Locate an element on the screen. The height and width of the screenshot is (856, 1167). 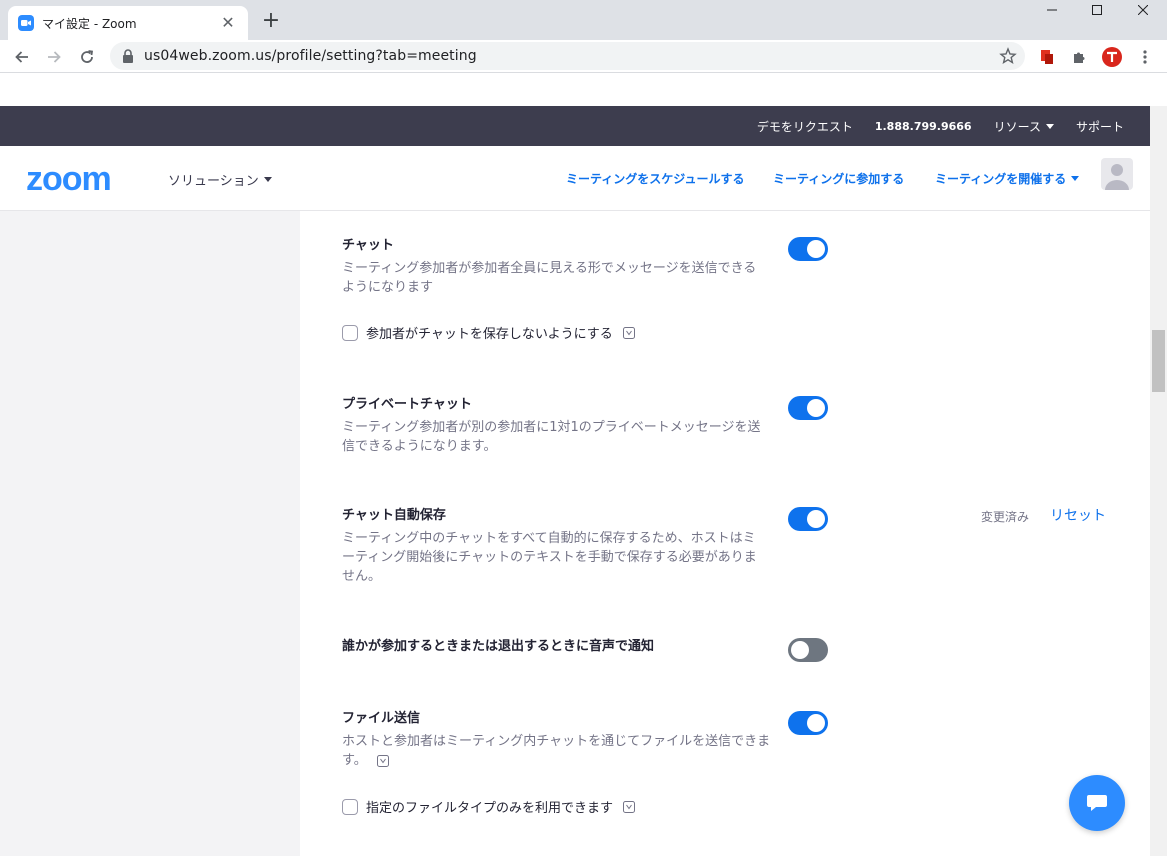
resources-menu: リソース is located at coordinates (1024, 126).